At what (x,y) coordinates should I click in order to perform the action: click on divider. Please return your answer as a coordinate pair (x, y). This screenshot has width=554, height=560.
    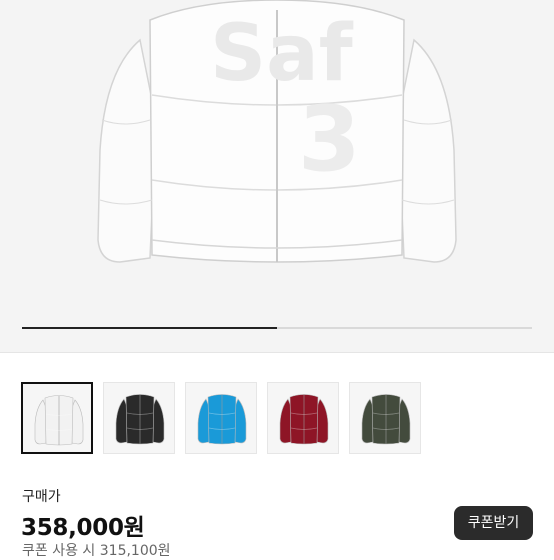
    Looking at the image, I should click on (277, 352).